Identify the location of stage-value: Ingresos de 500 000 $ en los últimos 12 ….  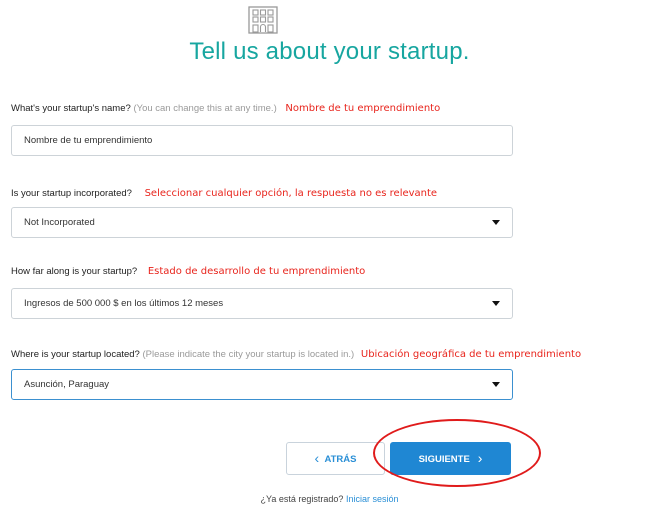
(124, 303).